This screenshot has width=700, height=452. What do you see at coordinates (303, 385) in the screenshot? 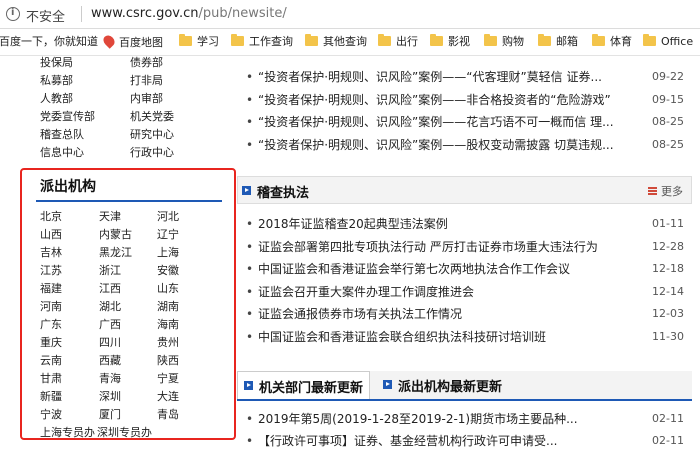
I see `tab-department-updates: 机关部门最新更新` at bounding box center [303, 385].